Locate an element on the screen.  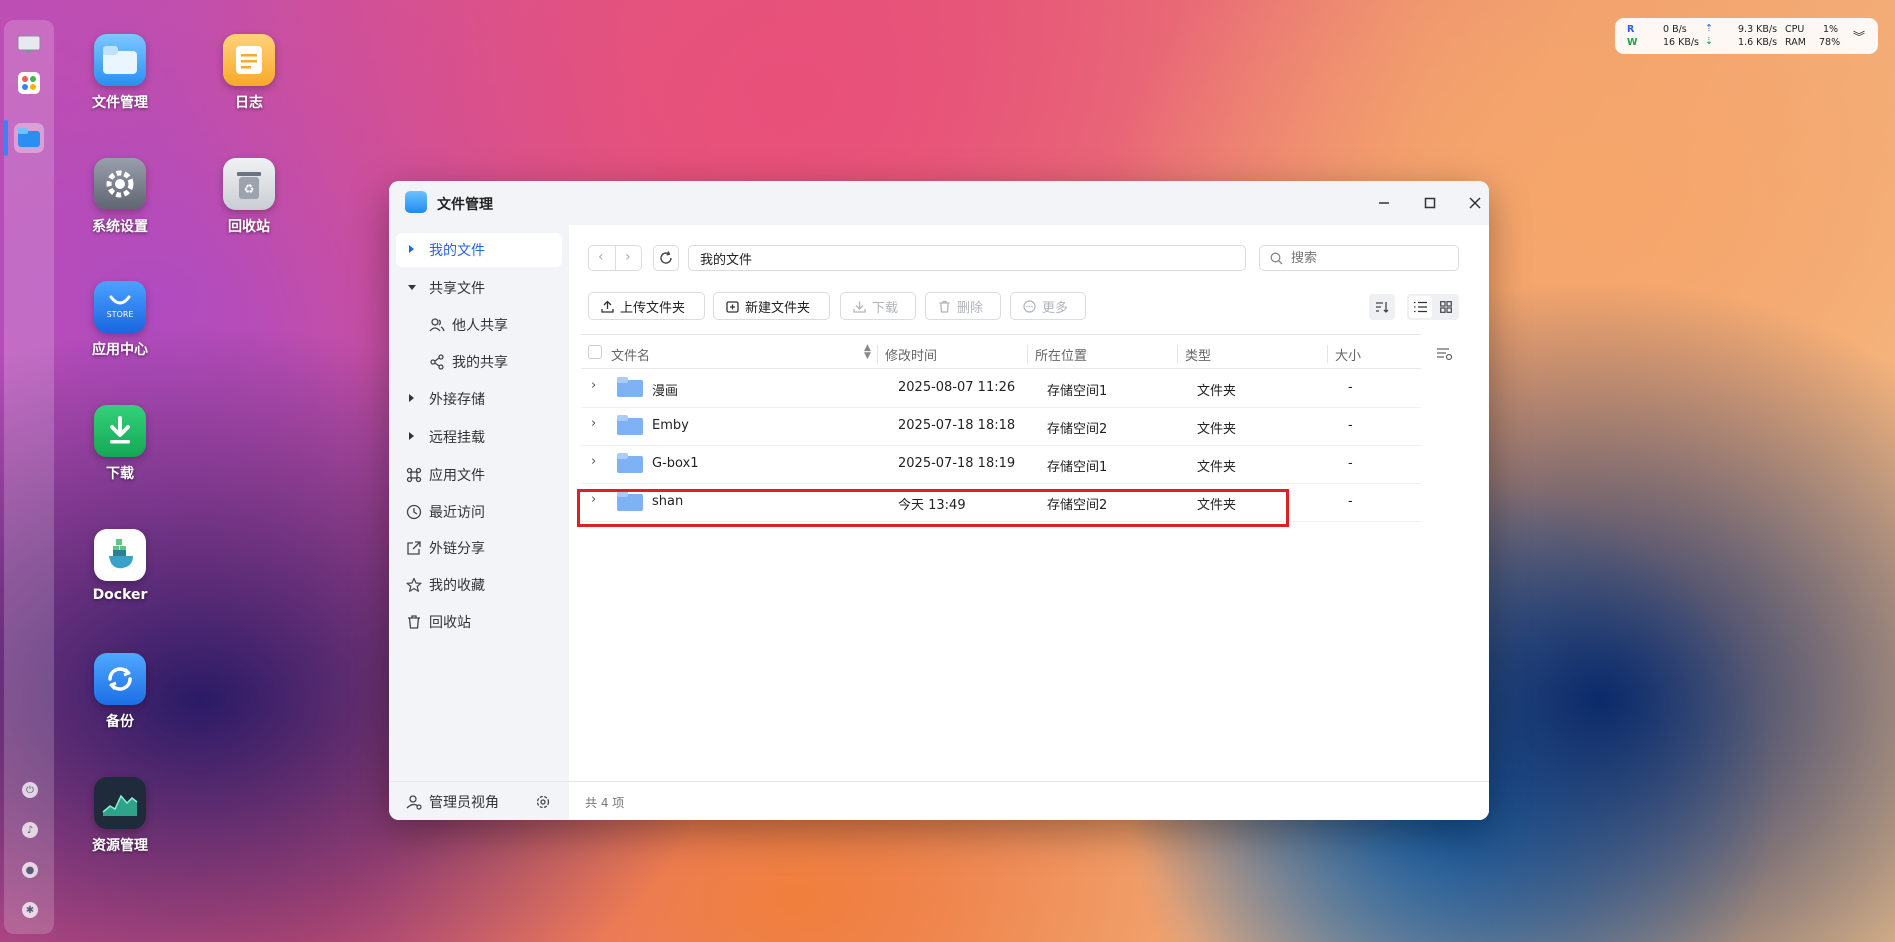
power-icon: ⏻ is located at coordinates (30, 790).